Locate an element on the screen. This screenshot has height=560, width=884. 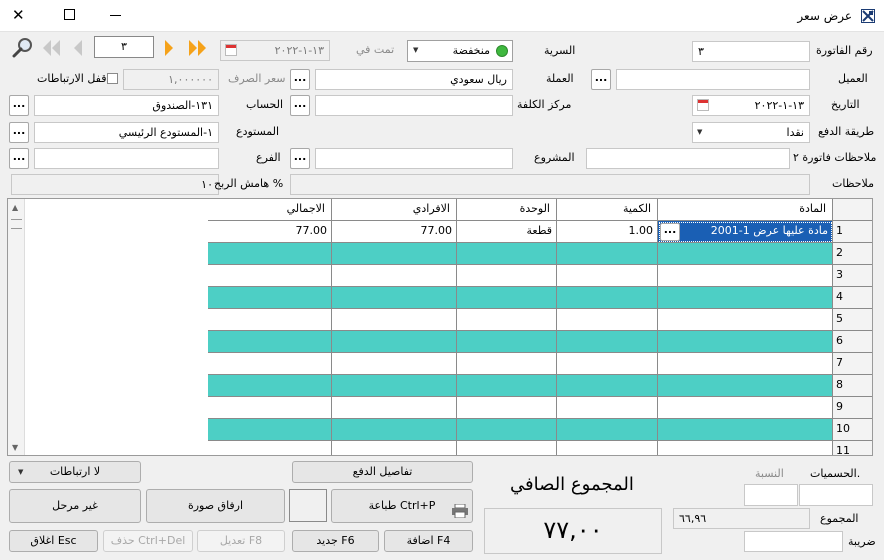
lock-links-checkbox is located at coordinates (112, 78).